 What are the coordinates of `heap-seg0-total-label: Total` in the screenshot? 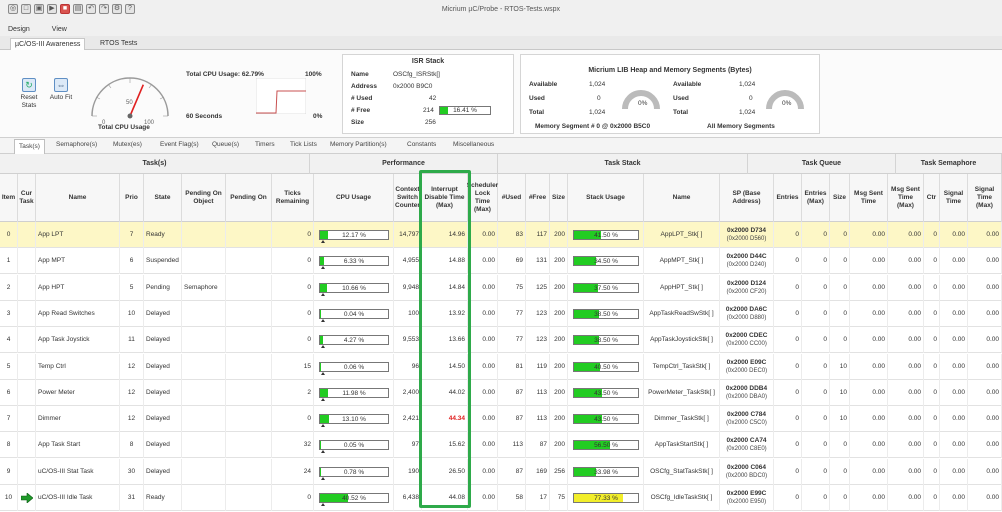 It's located at (537, 112).